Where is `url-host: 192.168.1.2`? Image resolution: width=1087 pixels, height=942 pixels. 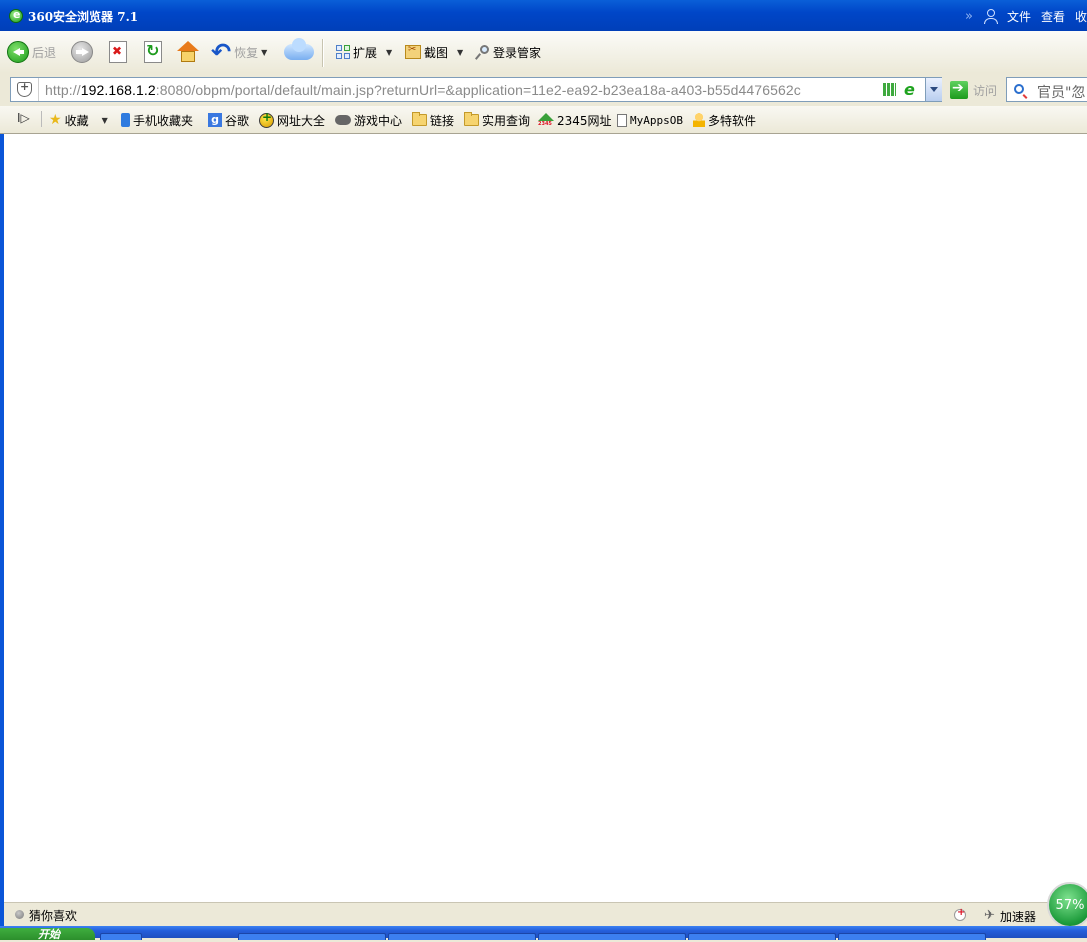
url-host: 192.168.1.2 is located at coordinates (118, 90).